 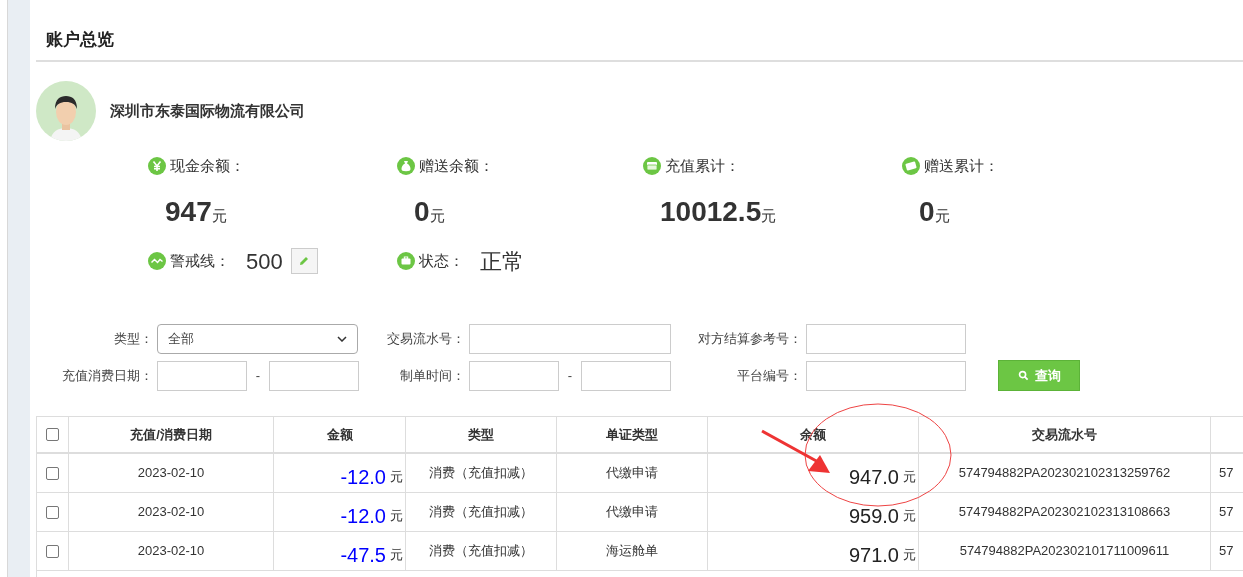 What do you see at coordinates (133, 339) in the screenshot?
I see `type-label: 类型：` at bounding box center [133, 339].